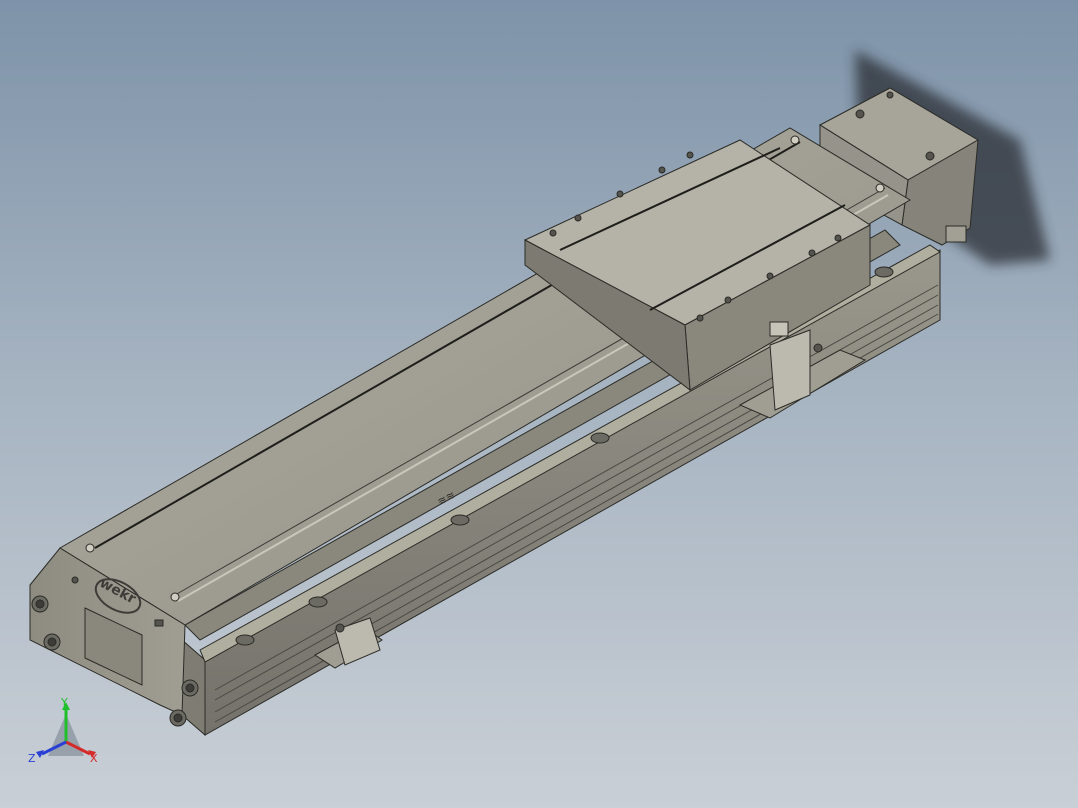 The height and width of the screenshot is (808, 1078). I want to click on z-axis-label: Z, so click(32, 758).